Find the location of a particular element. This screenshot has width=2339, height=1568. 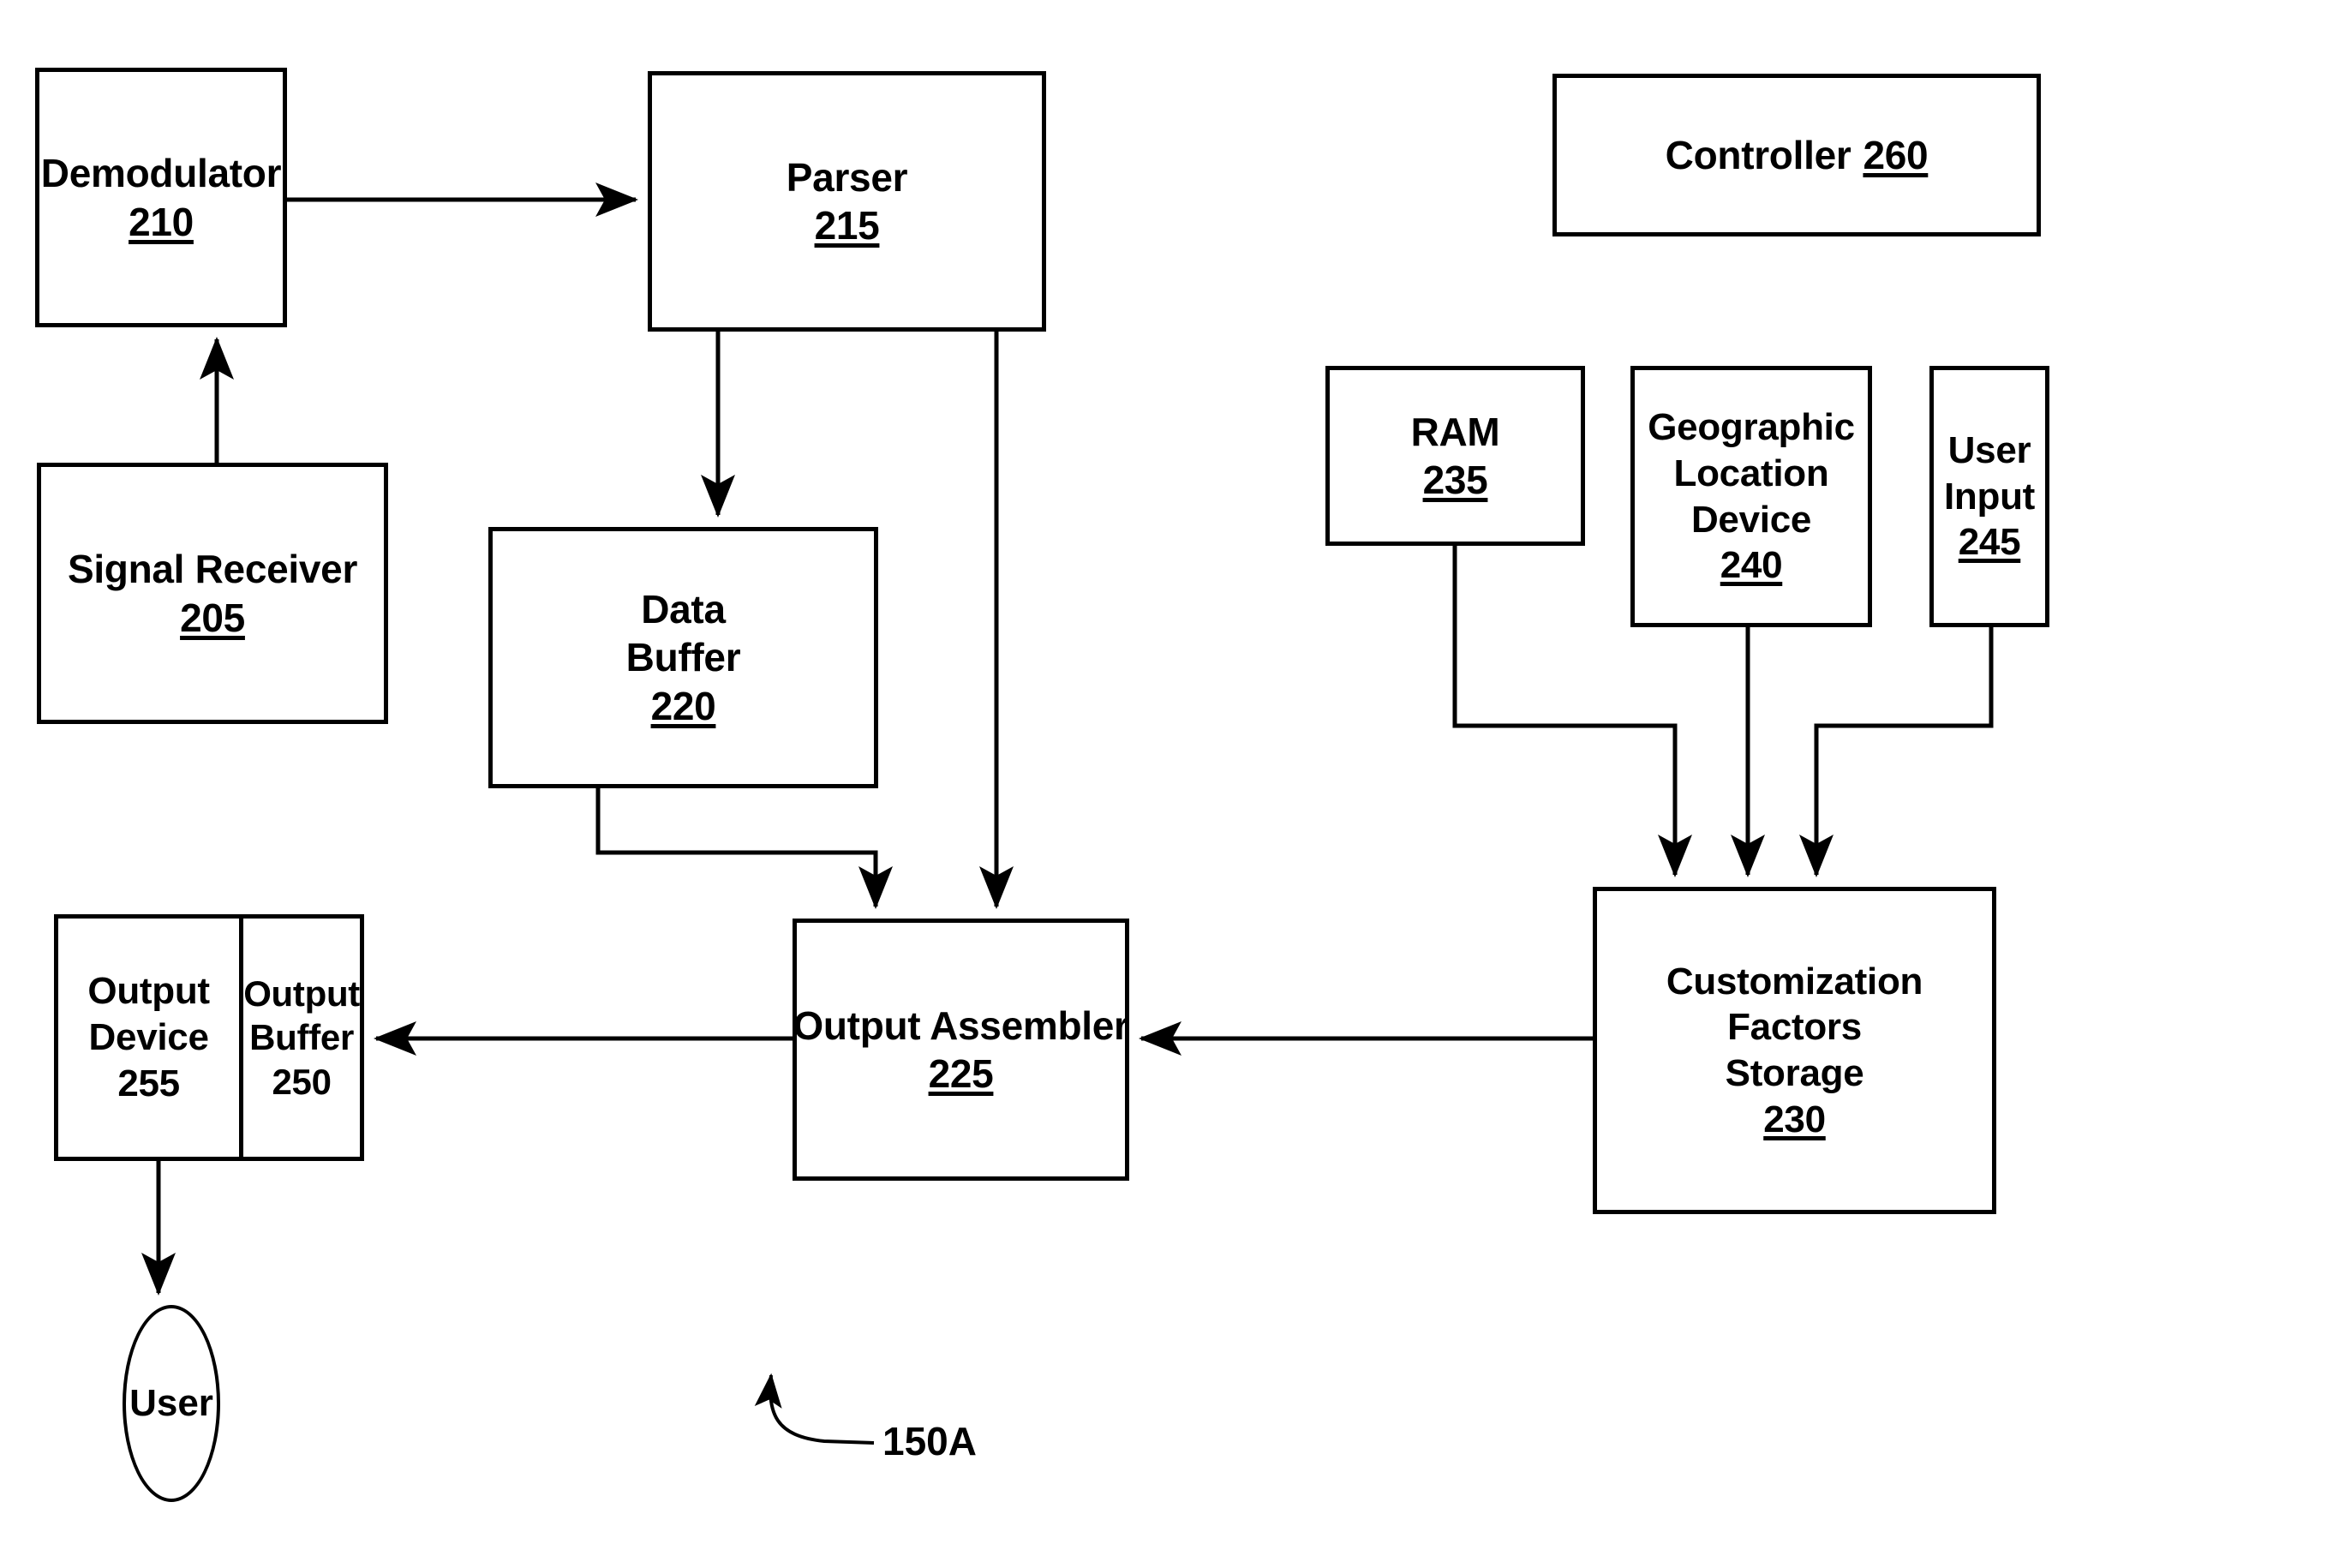

node-label-line: Output Device is located at coordinates (148, 1015).